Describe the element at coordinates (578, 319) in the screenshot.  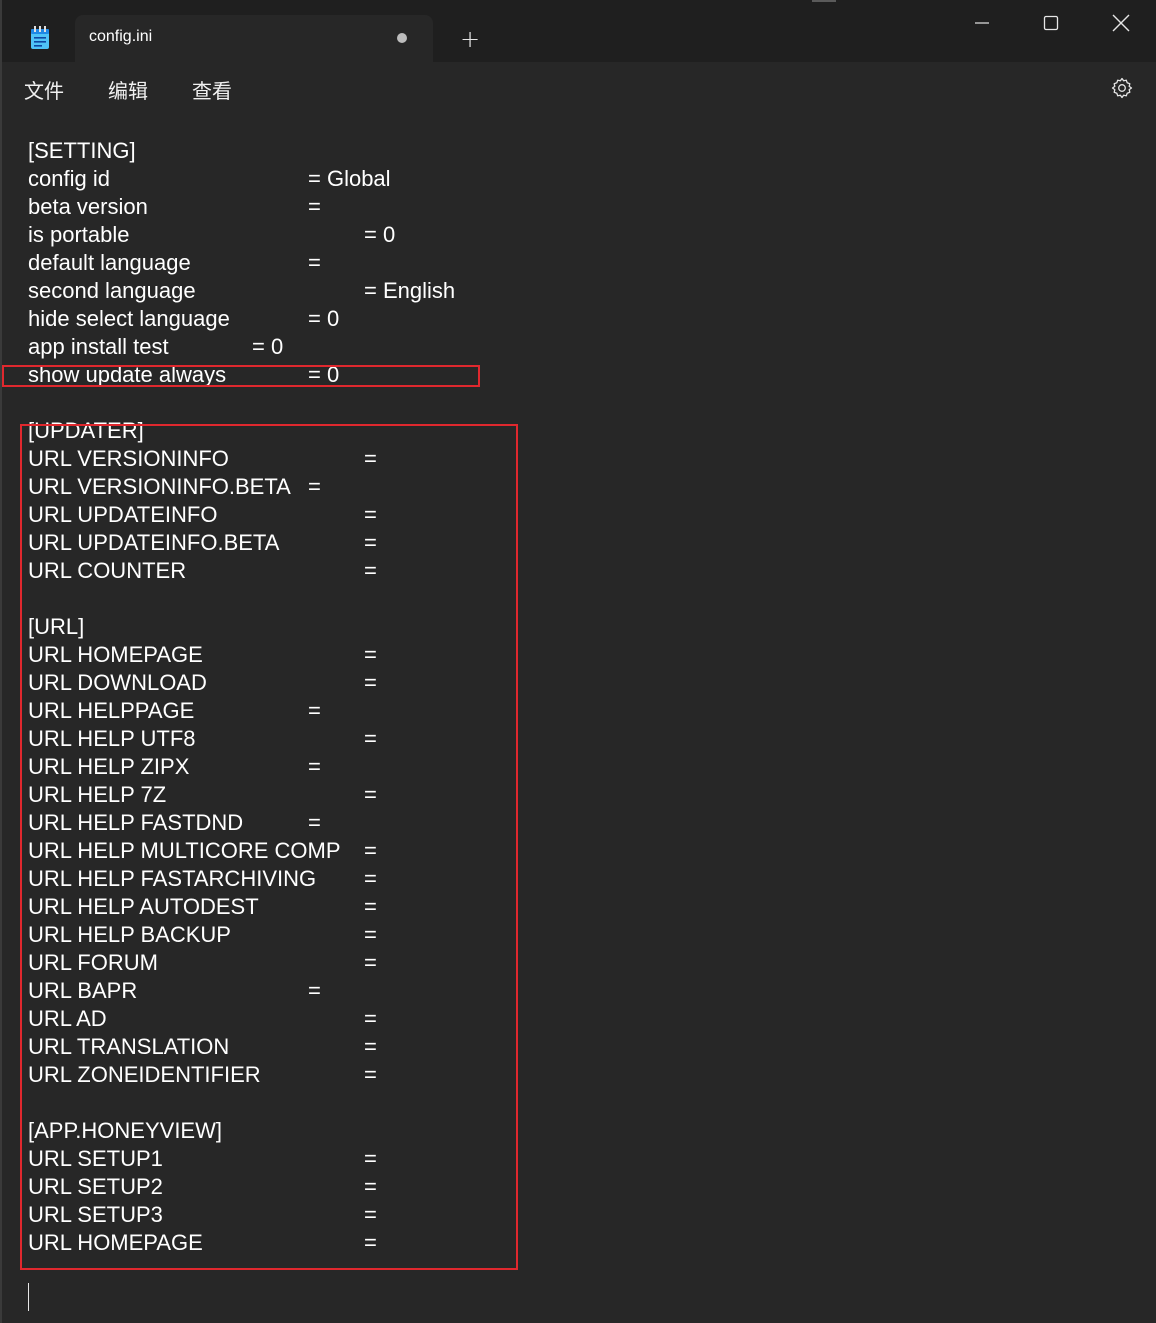
I see `text-line: hide select language = 0` at that location.